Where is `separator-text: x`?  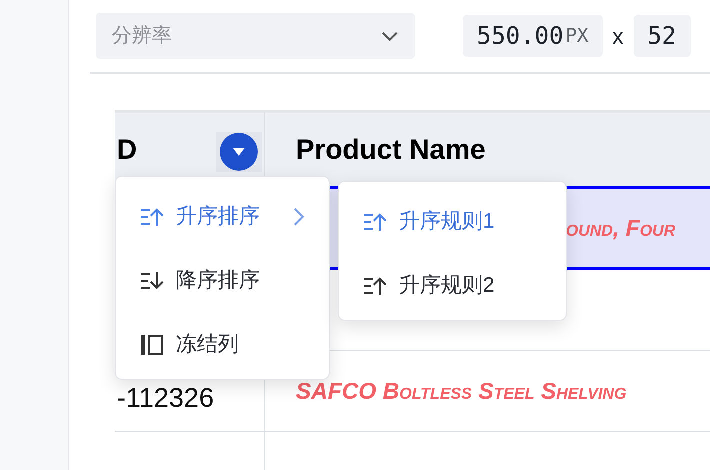
separator-text: x is located at coordinates (618, 36).